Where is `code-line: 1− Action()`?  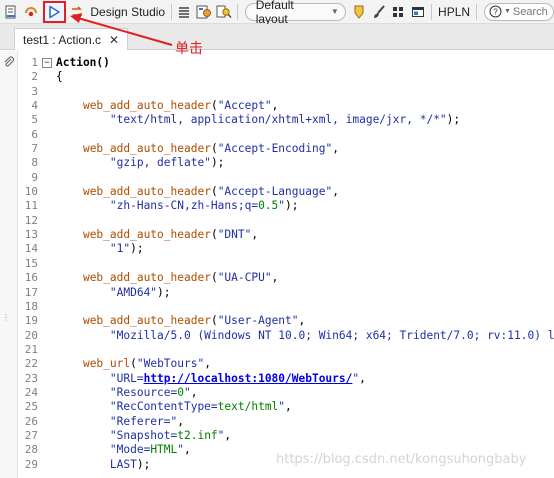 code-line: 1− Action() is located at coordinates (286, 63).